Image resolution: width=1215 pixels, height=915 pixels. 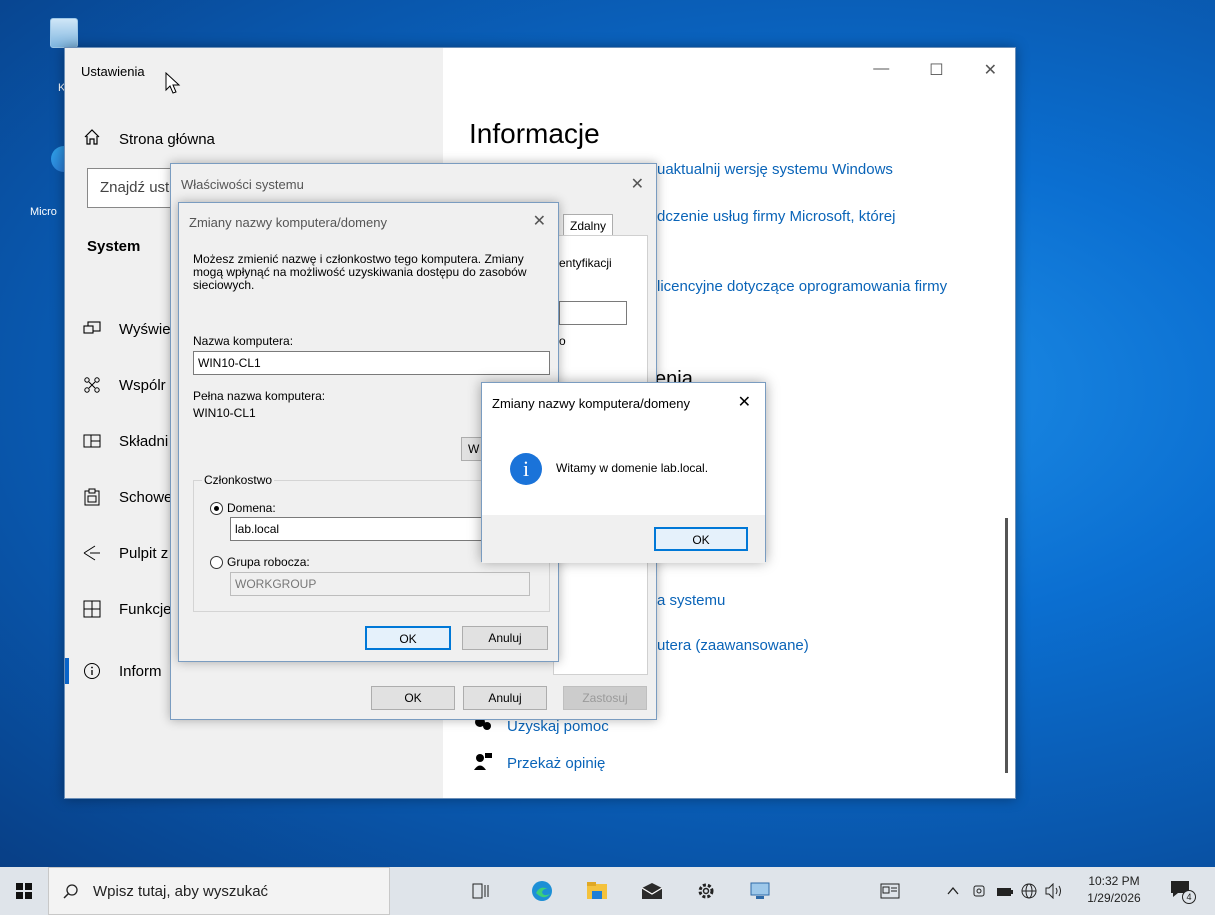 What do you see at coordinates (92, 441) in the screenshot?
I see `components-icon` at bounding box center [92, 441].